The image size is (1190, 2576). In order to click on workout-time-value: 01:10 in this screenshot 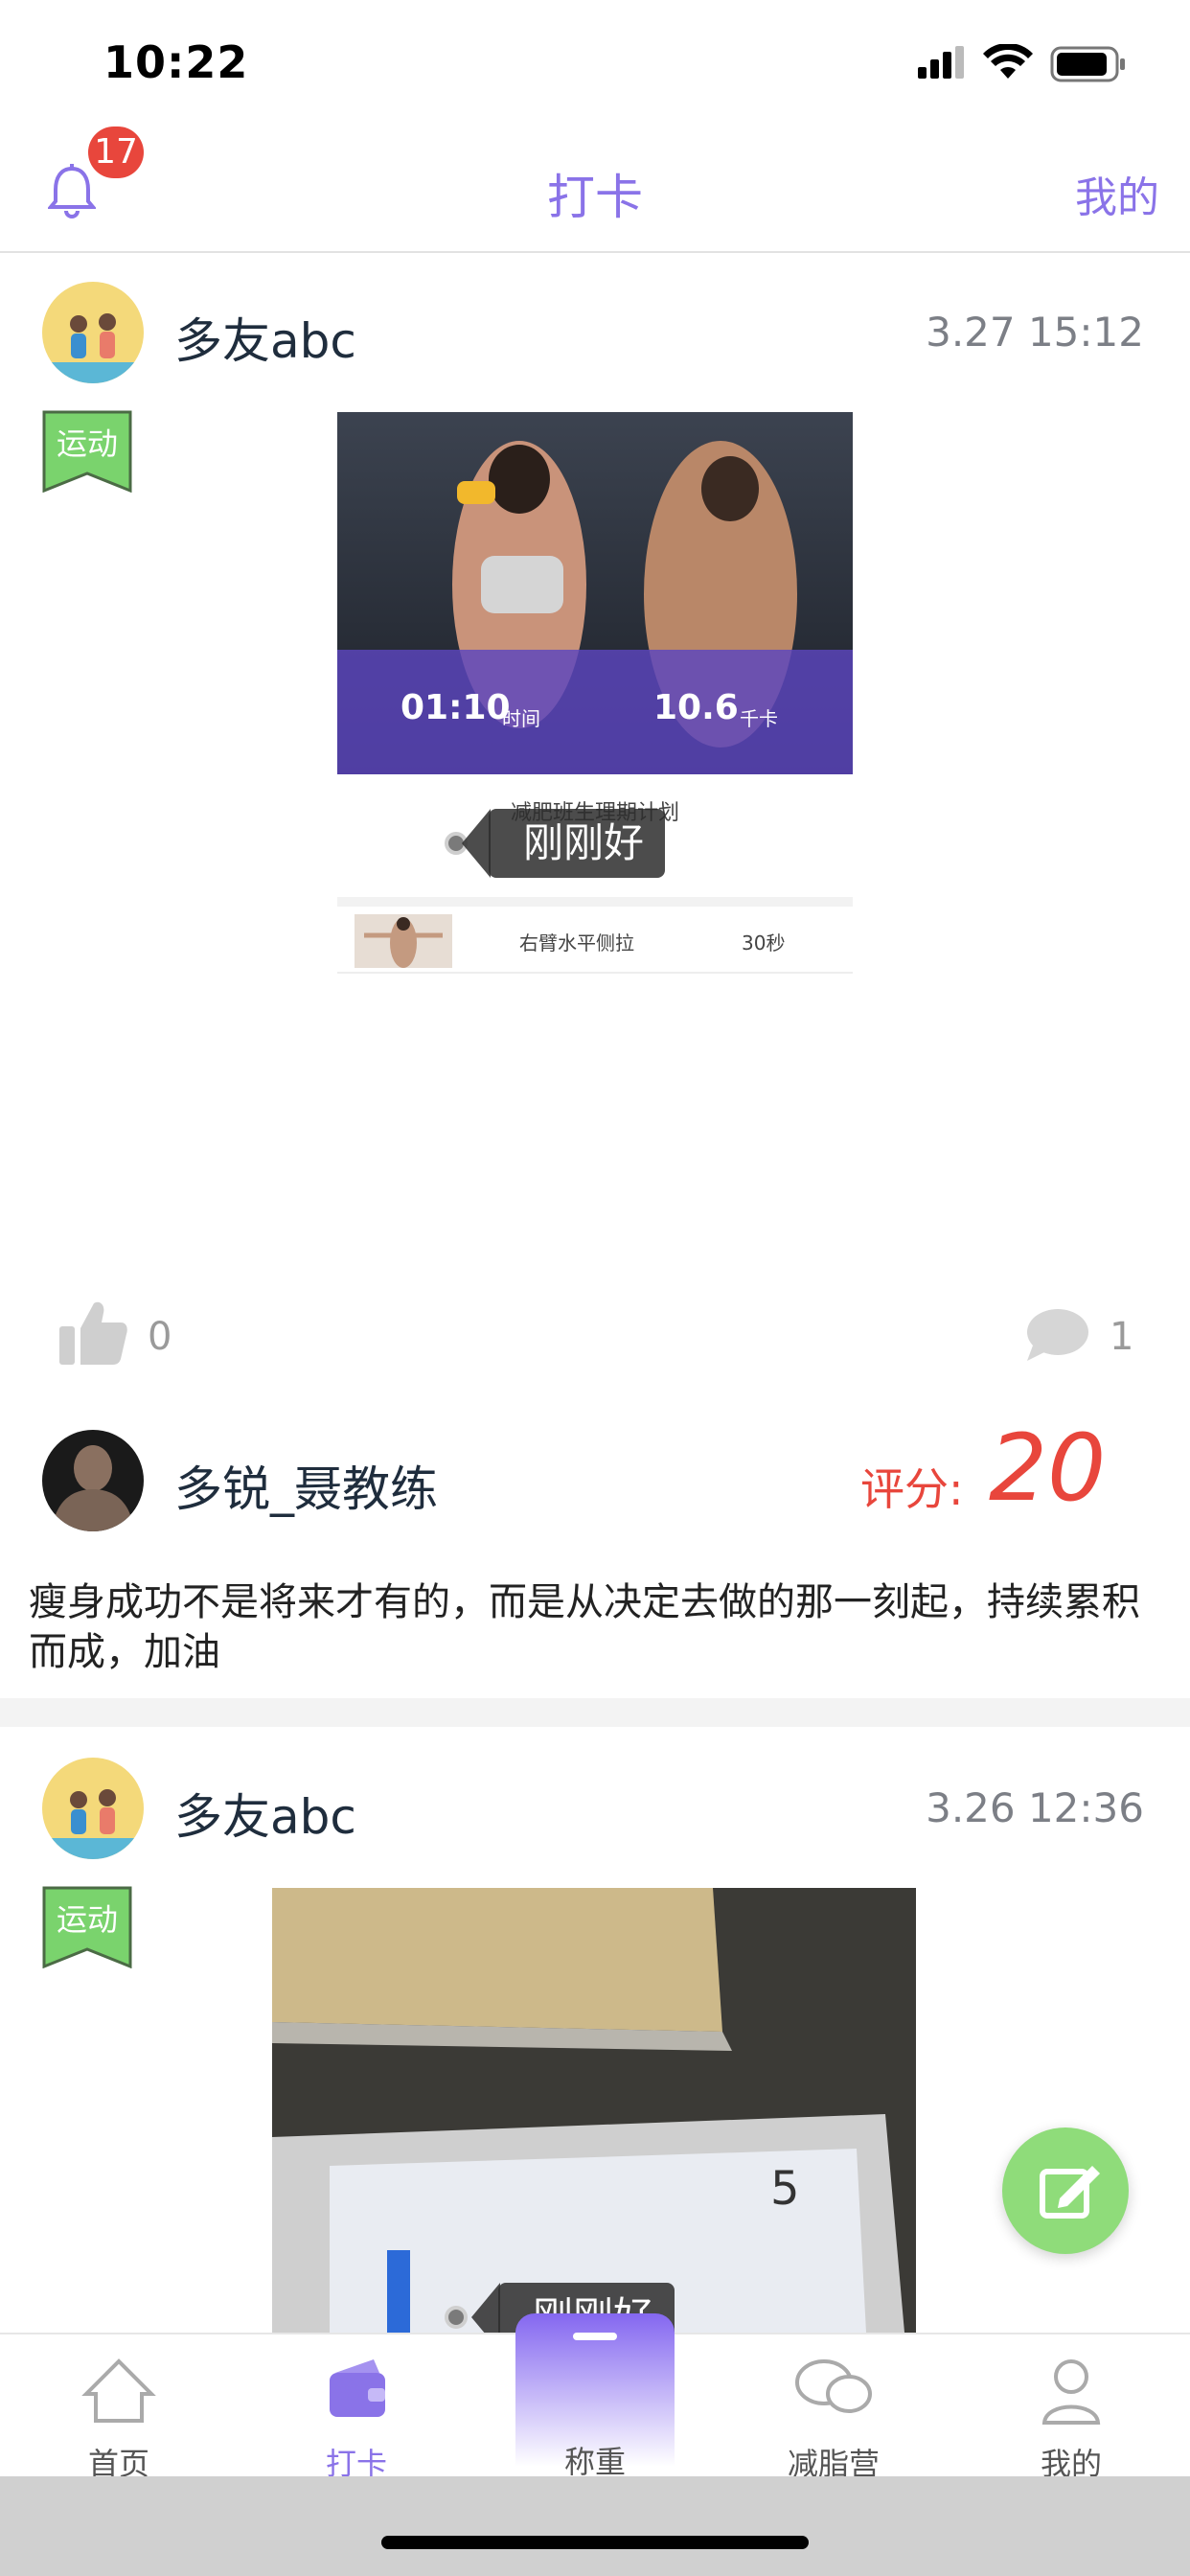, I will do `click(456, 707)`.